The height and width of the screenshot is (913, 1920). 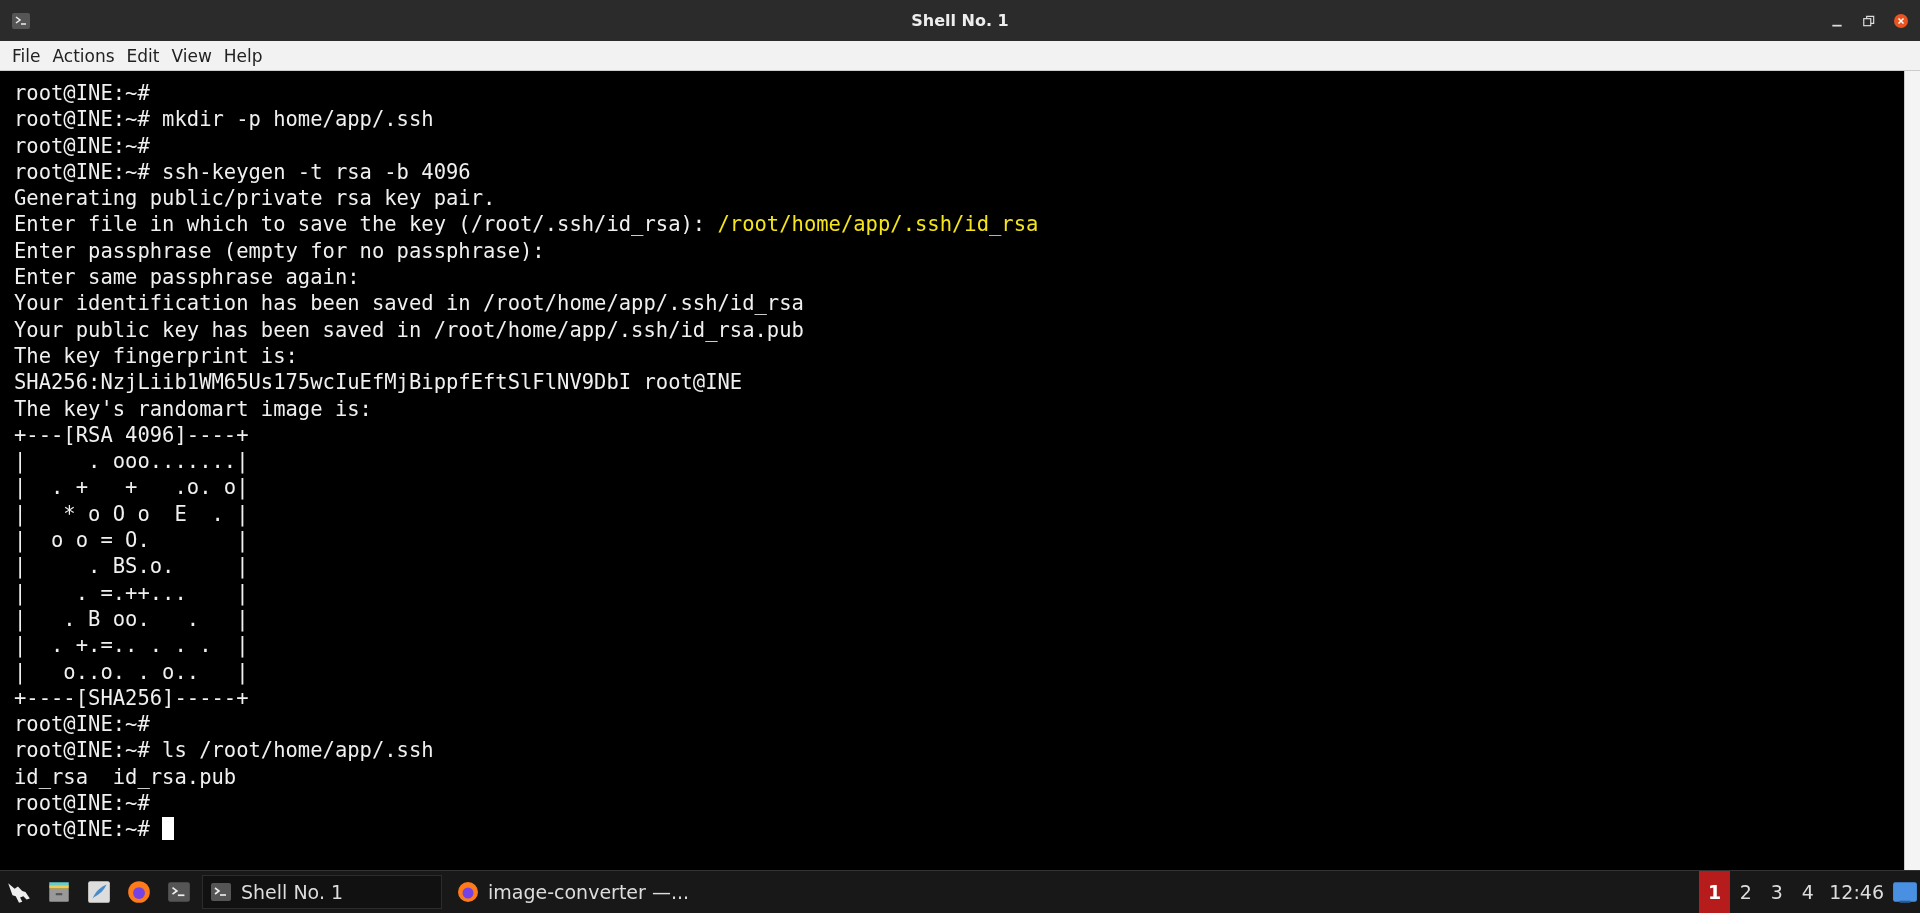 I want to click on terminal-line: Generating public/private rsa key pair., so click(x=255, y=198).